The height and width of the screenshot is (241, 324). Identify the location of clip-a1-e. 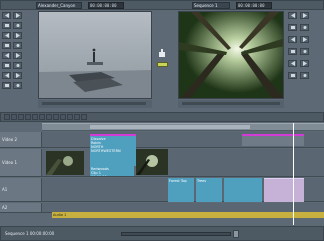
(284, 190).